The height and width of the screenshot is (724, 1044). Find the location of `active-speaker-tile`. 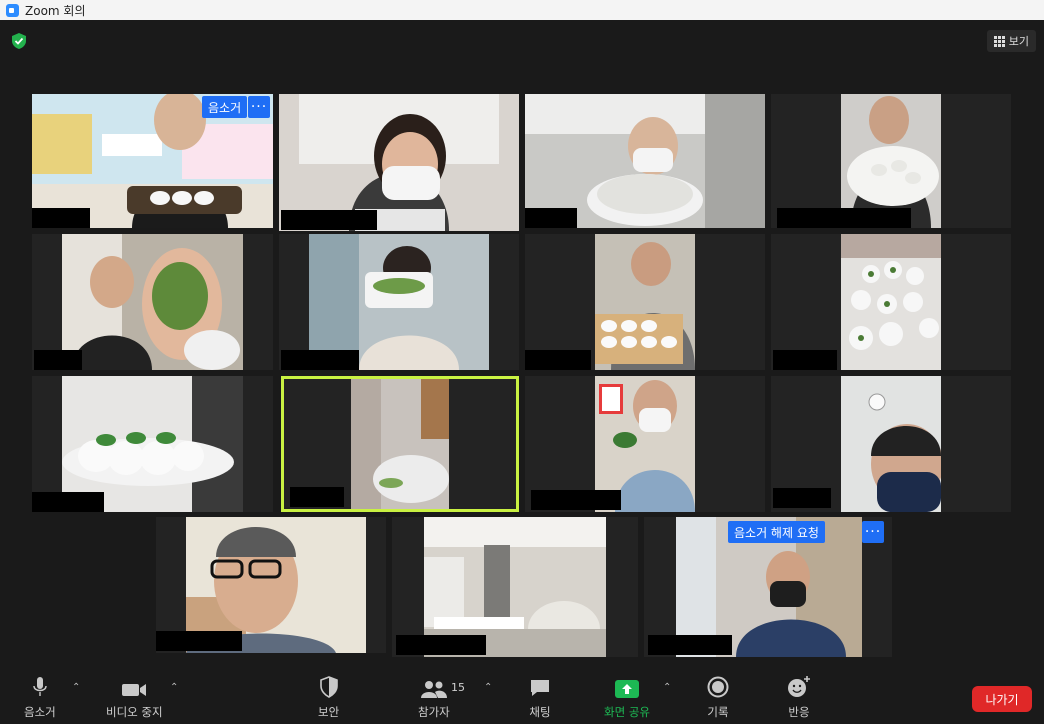

active-speaker-tile is located at coordinates (400, 444).